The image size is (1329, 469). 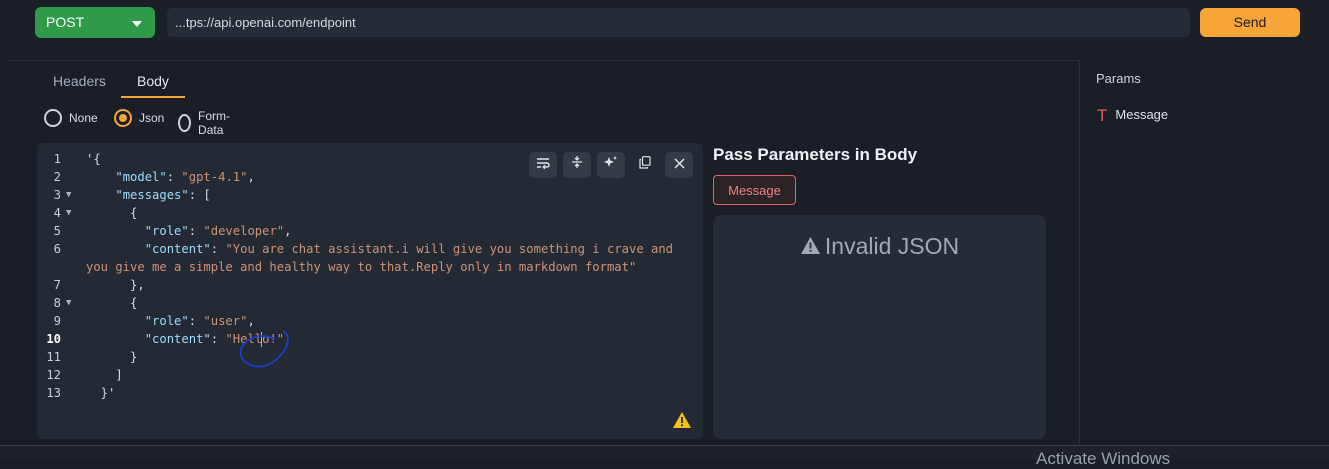 I want to click on panel-divider, so click(x=1079, y=252).